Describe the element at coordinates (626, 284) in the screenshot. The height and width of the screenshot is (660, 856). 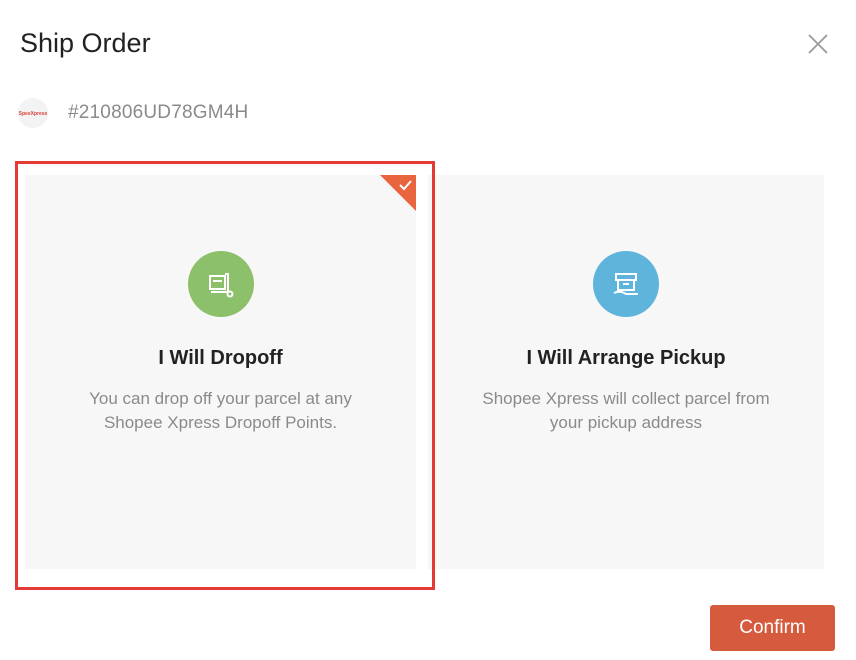
I see `pickup-box-icon` at that location.